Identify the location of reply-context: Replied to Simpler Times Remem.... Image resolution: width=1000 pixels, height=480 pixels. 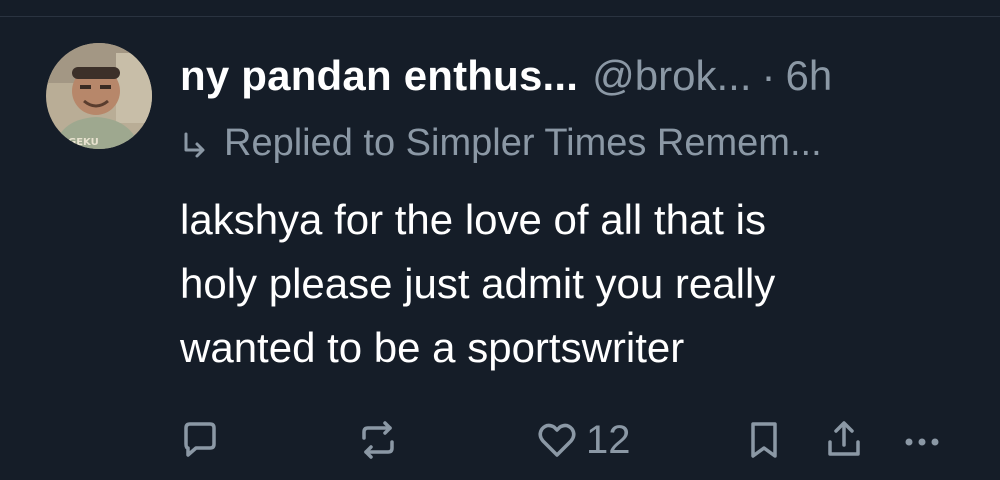
(501, 143).